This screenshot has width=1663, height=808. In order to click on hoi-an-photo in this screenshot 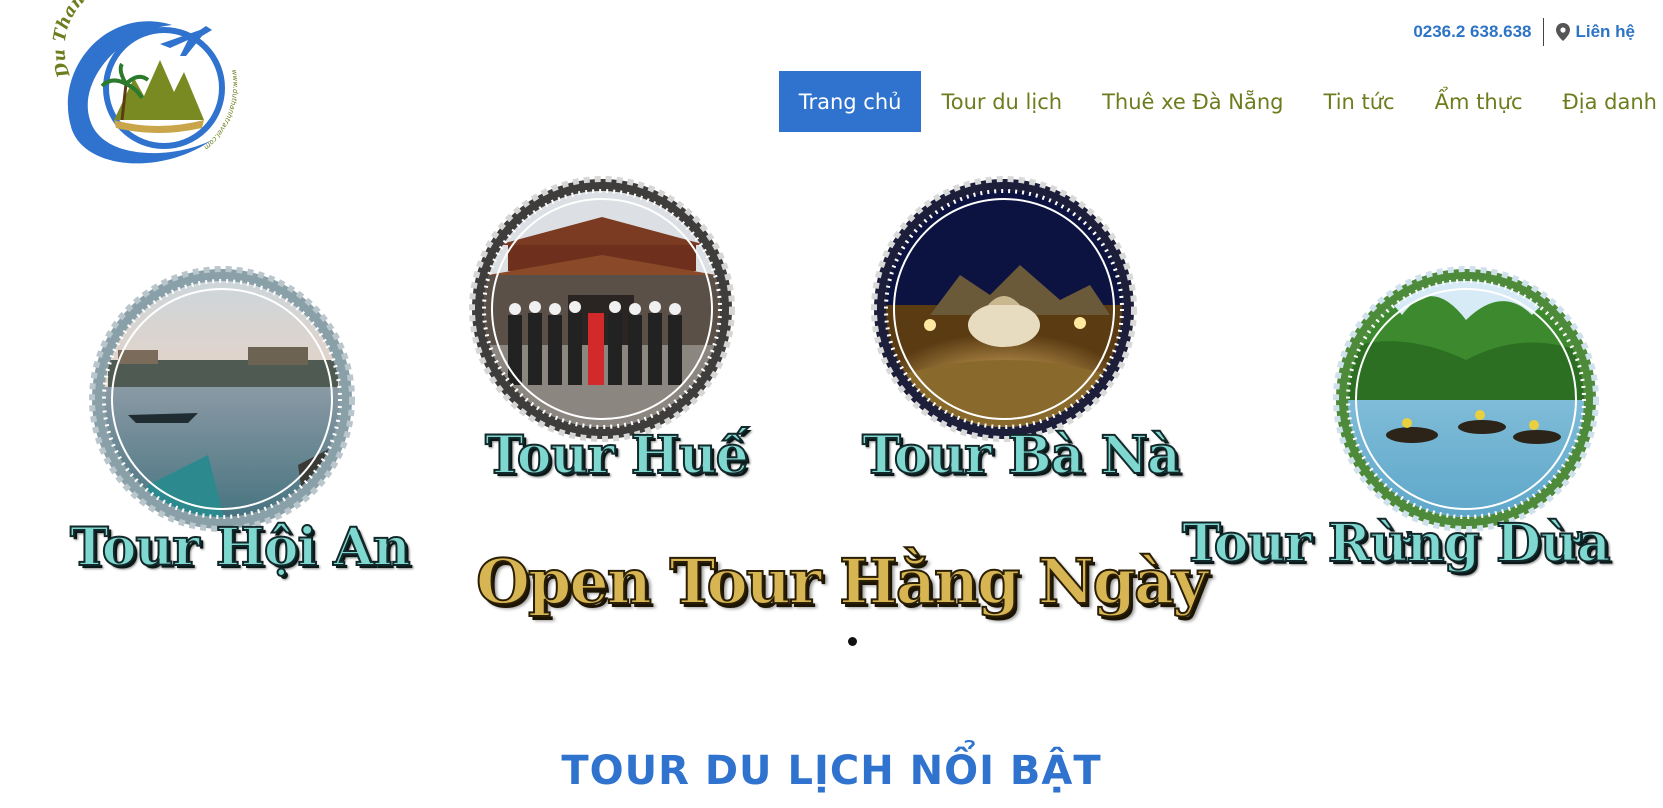, I will do `click(222, 399)`.